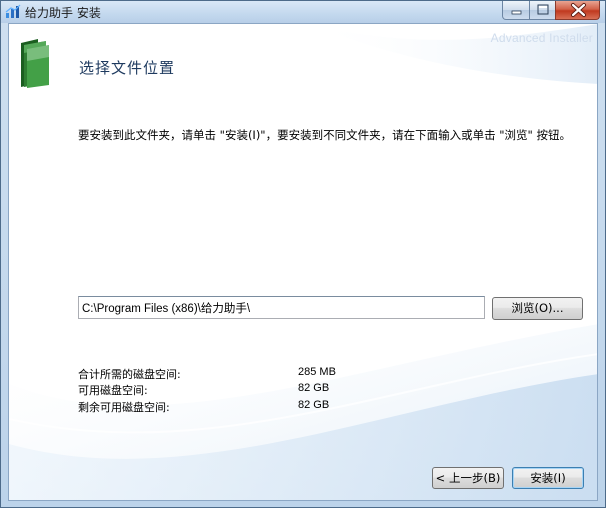  What do you see at coordinates (63, 13) in the screenshot?
I see `window-title: 给力助手 安装` at bounding box center [63, 13].